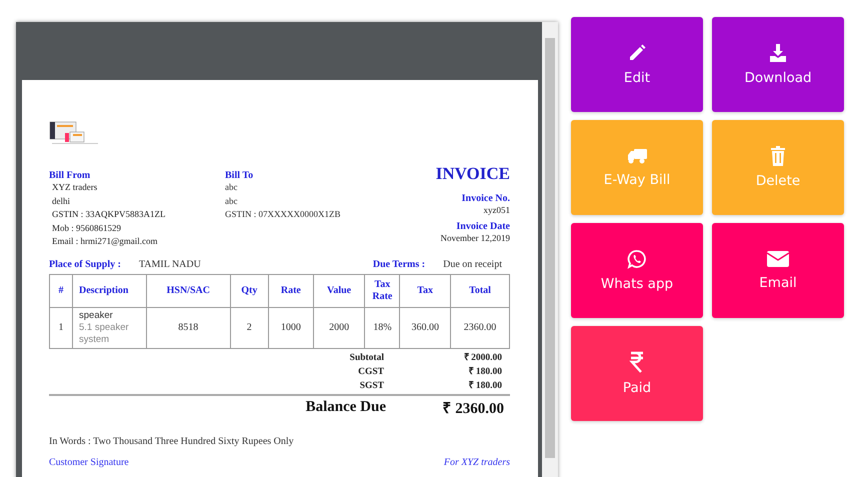  Describe the element at coordinates (778, 53) in the screenshot. I see `download-icon` at that location.